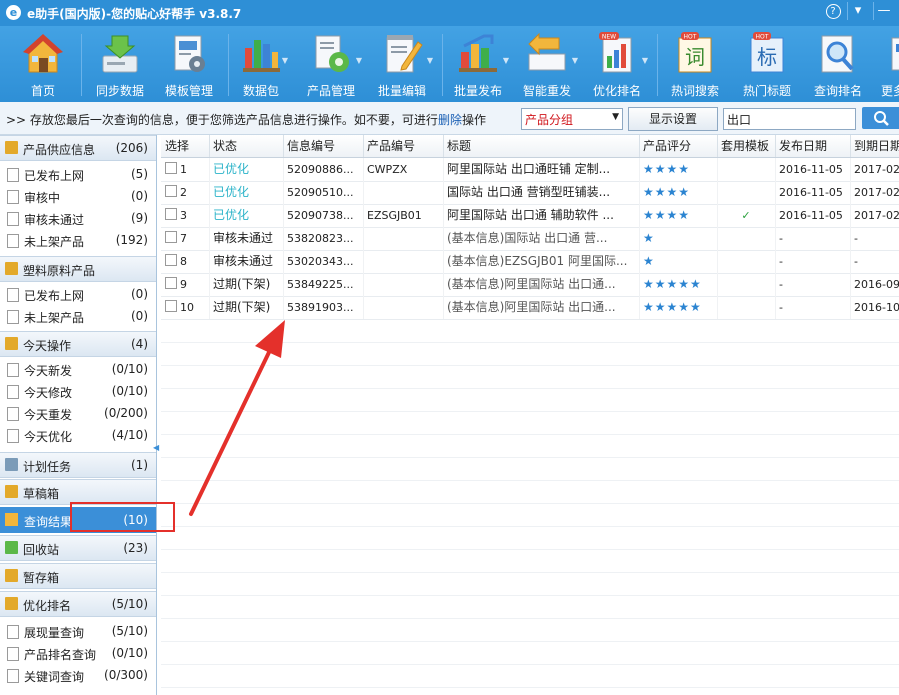 Image resolution: width=899 pixels, height=695 pixels. What do you see at coordinates (41, 578) in the screenshot?
I see `sidebar-section-label: 暂存箱` at bounding box center [41, 578].